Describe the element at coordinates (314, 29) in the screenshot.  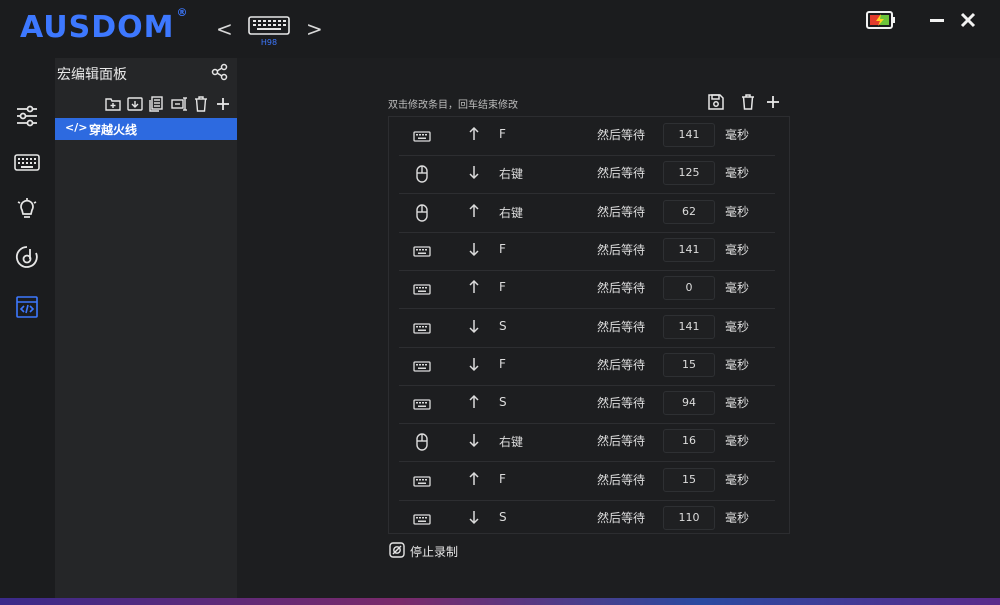
I see `next-device-button: >` at that location.